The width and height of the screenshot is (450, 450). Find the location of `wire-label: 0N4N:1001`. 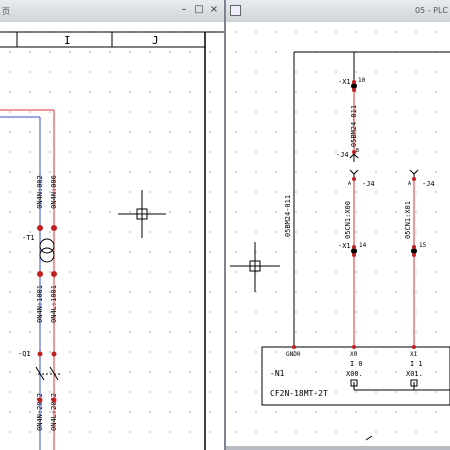

wire-label: 0N4N:1001 is located at coordinates (40, 304).